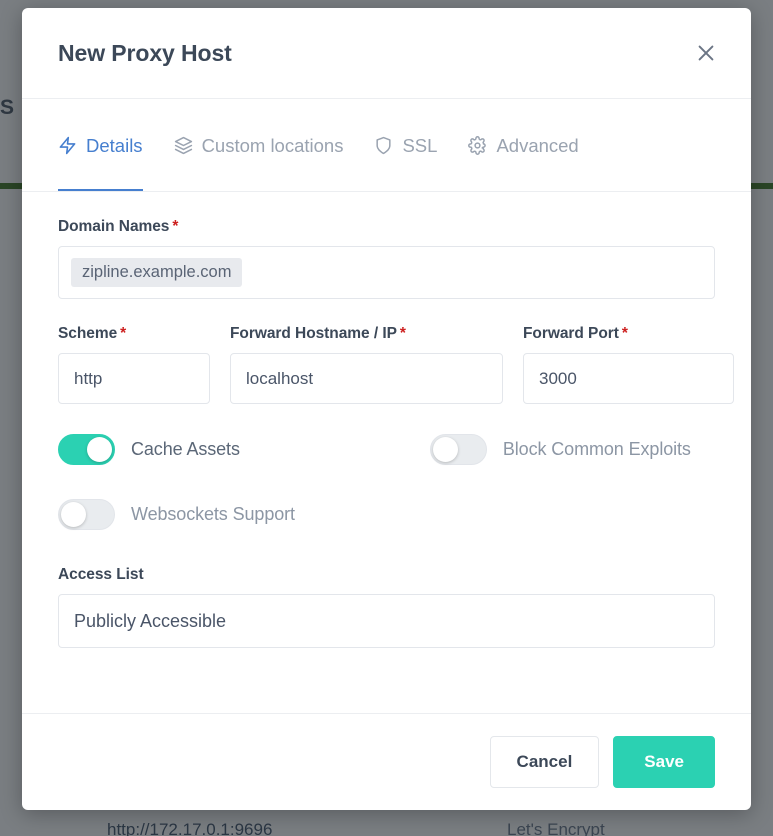 Image resolution: width=773 pixels, height=836 pixels. What do you see at coordinates (157, 272) in the screenshot?
I see `domain-tag: zipline.example.com` at bounding box center [157, 272].